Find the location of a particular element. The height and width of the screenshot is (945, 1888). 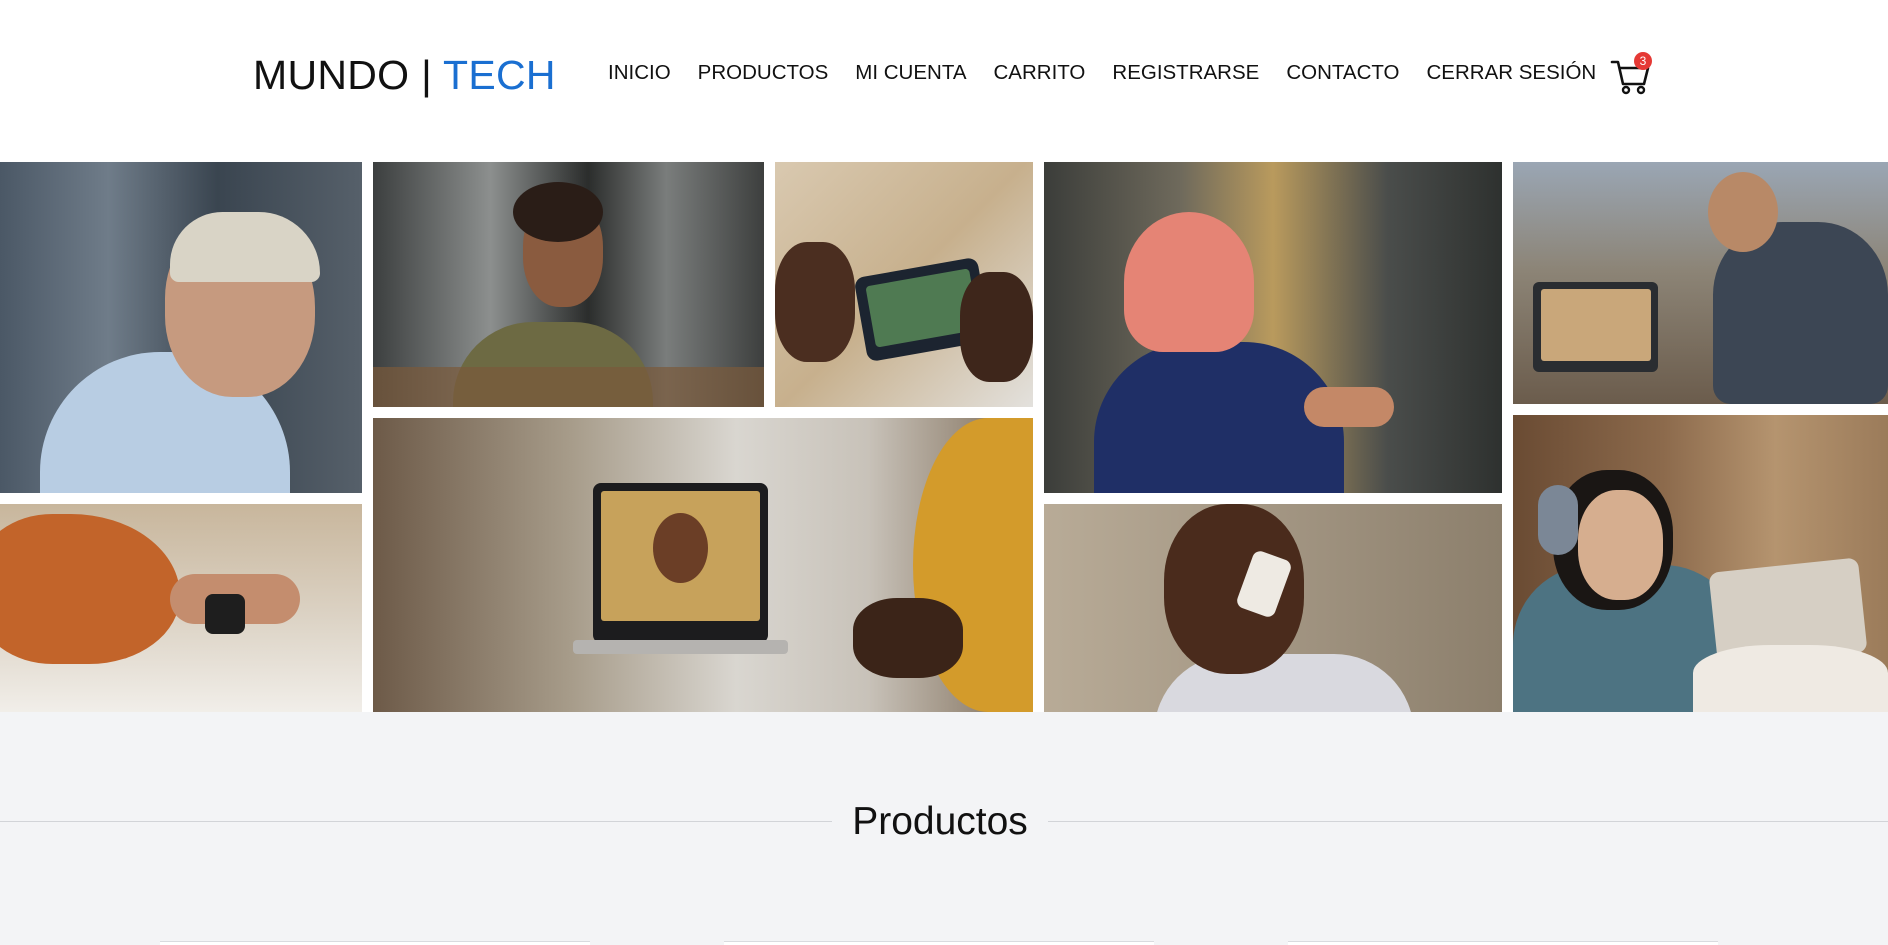

logo-text-tech: TECH is located at coordinates (499, 75).